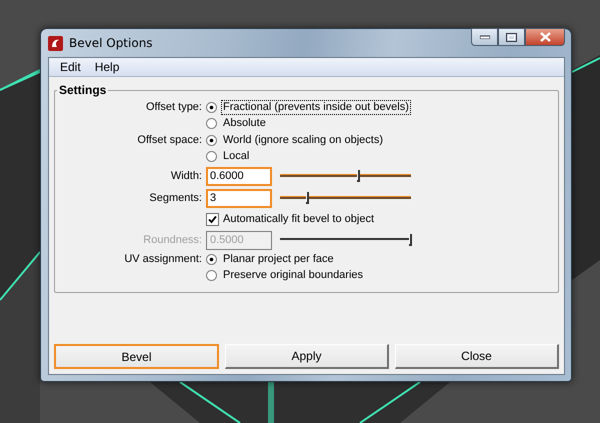  What do you see at coordinates (239, 176) in the screenshot?
I see `input-field: 0.6000` at bounding box center [239, 176].